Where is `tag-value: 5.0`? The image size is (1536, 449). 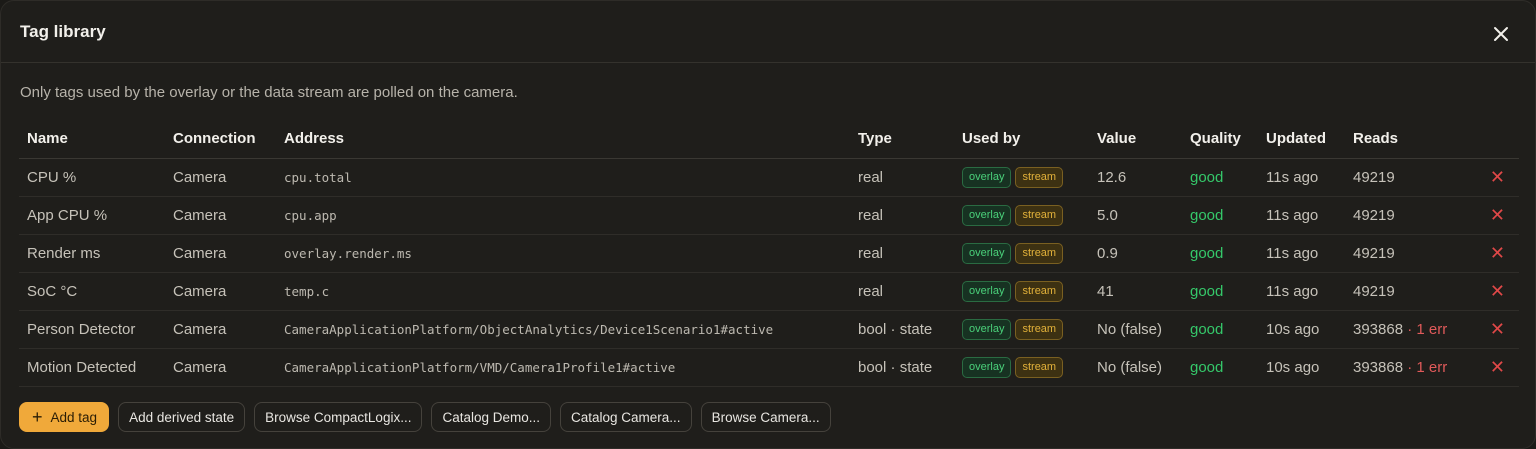 tag-value: 5.0 is located at coordinates (1135, 215).